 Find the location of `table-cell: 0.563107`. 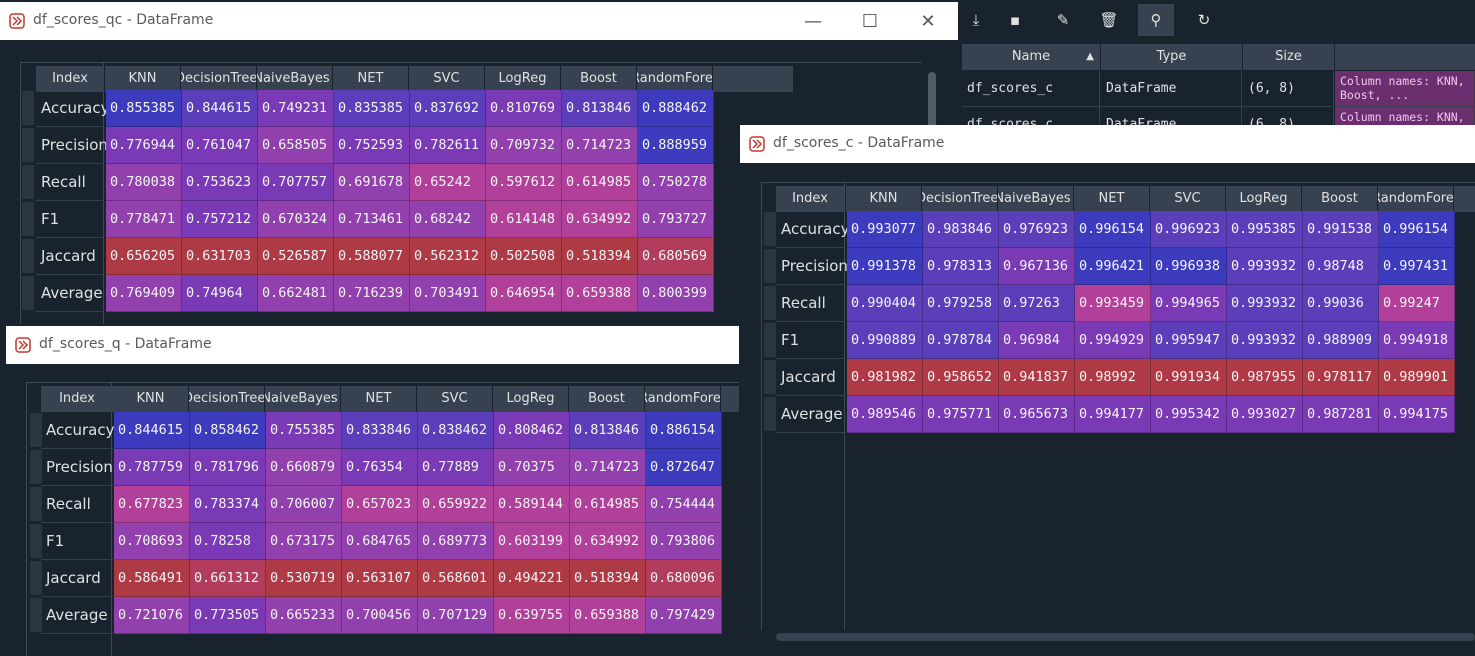

table-cell: 0.563107 is located at coordinates (380, 578).